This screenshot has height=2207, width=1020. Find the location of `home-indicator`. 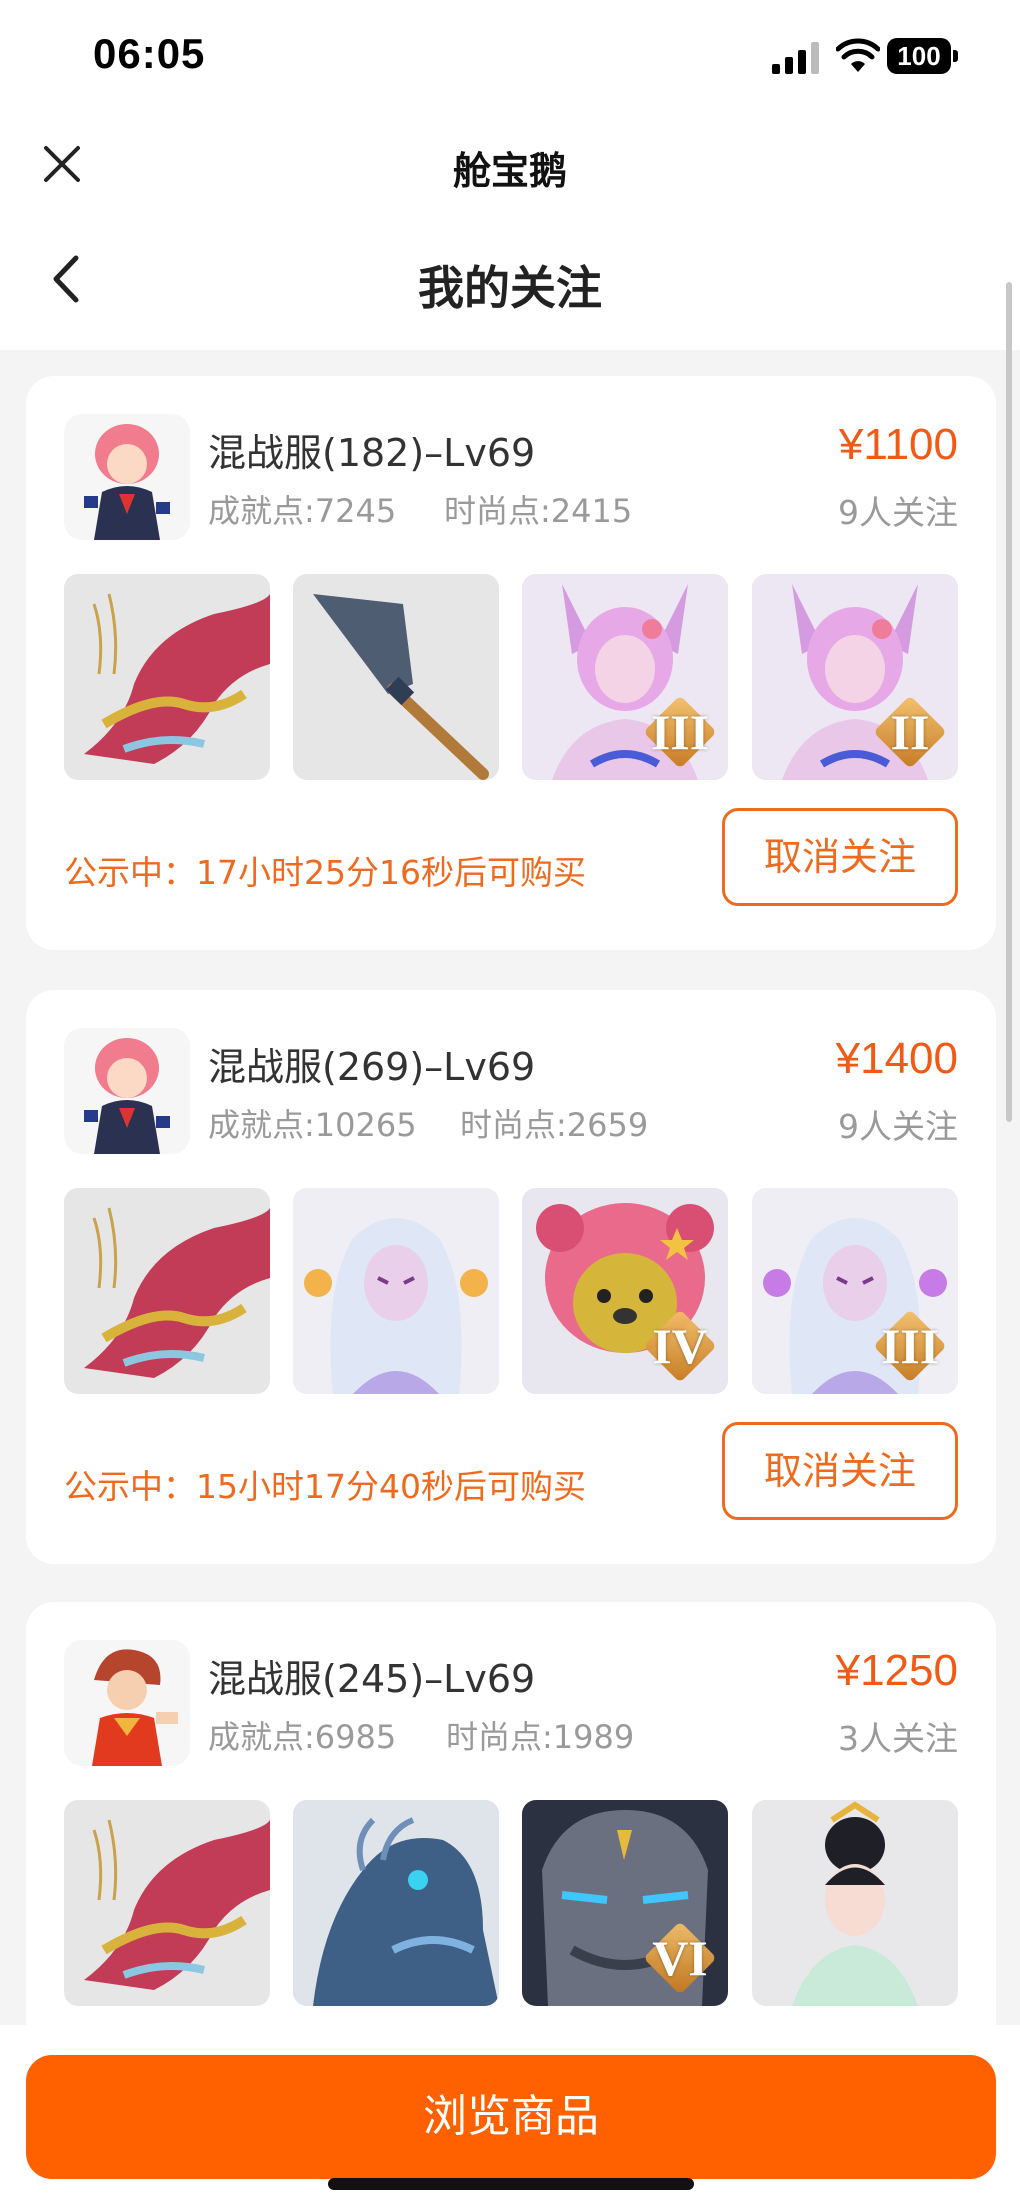

home-indicator is located at coordinates (511, 2184).